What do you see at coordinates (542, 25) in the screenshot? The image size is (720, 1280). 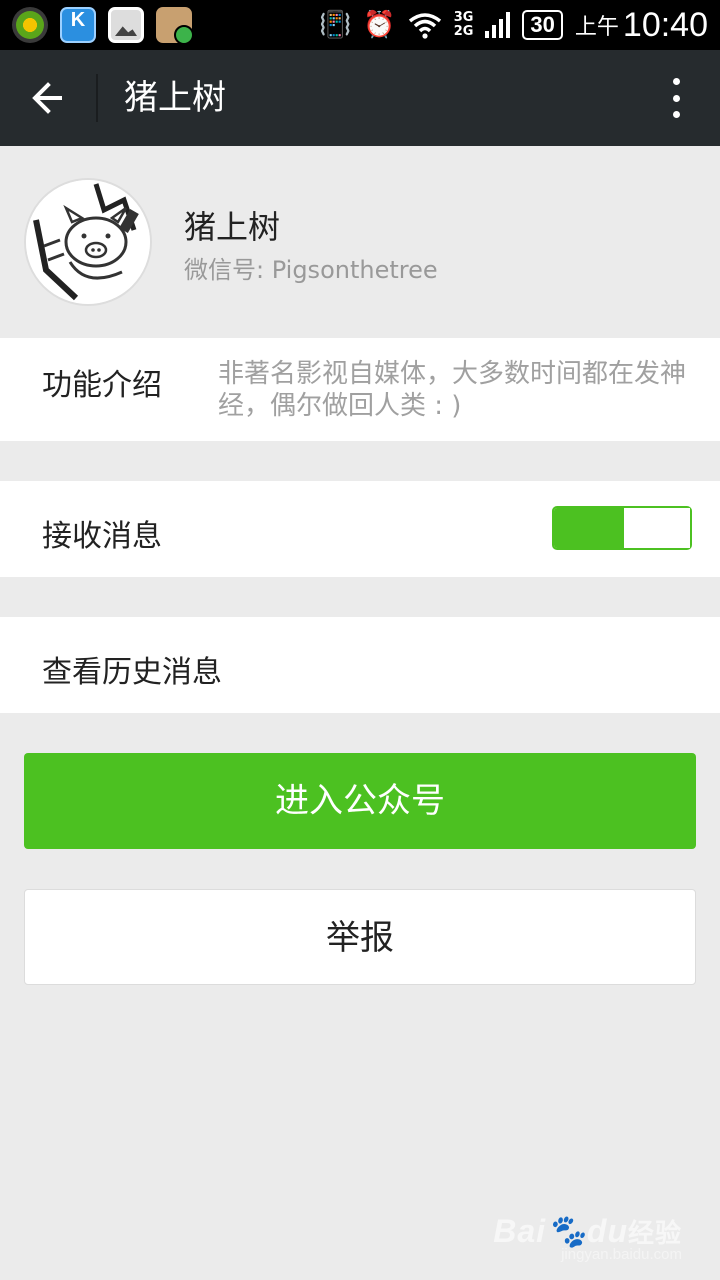 I see `battery-icon: 30` at bounding box center [542, 25].